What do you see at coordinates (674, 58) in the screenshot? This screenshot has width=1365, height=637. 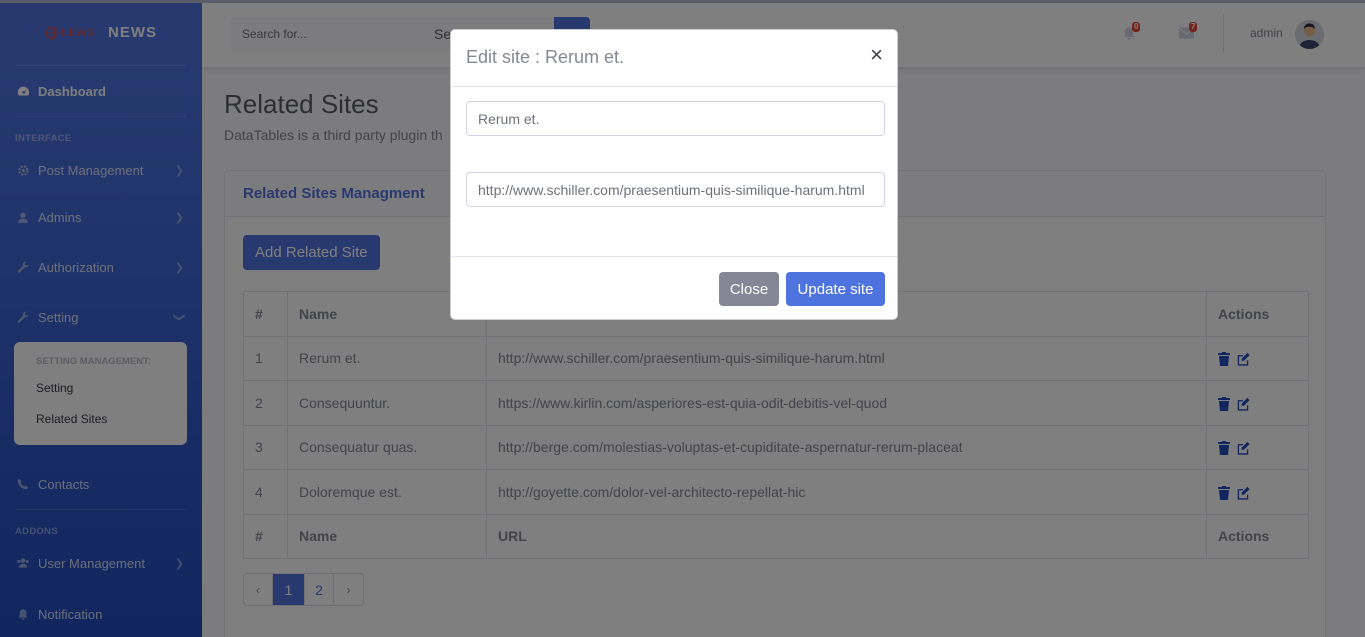 I see `modal-header: Edit site : Rerum et. ×` at bounding box center [674, 58].